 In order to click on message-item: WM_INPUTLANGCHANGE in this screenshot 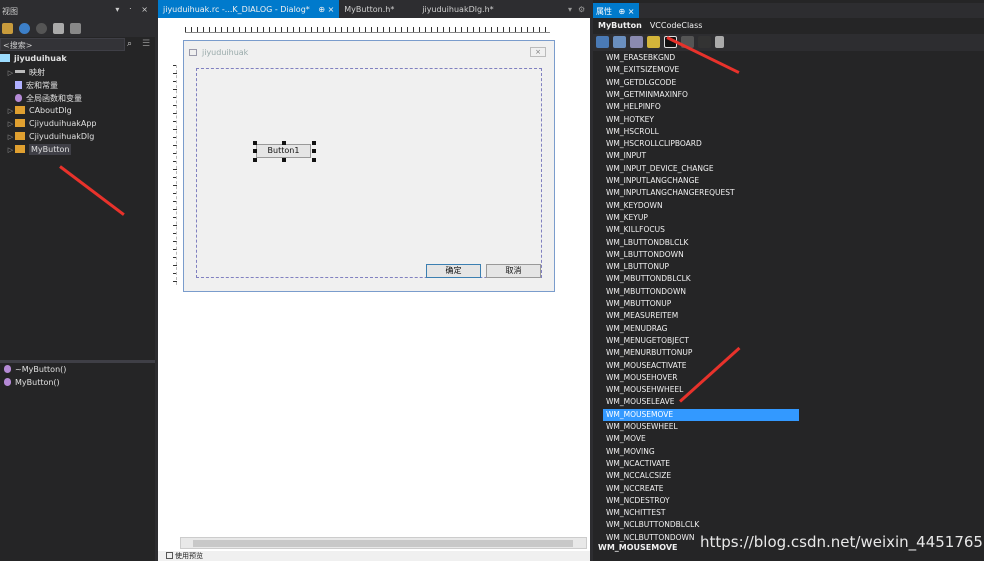, I will do `click(701, 181)`.